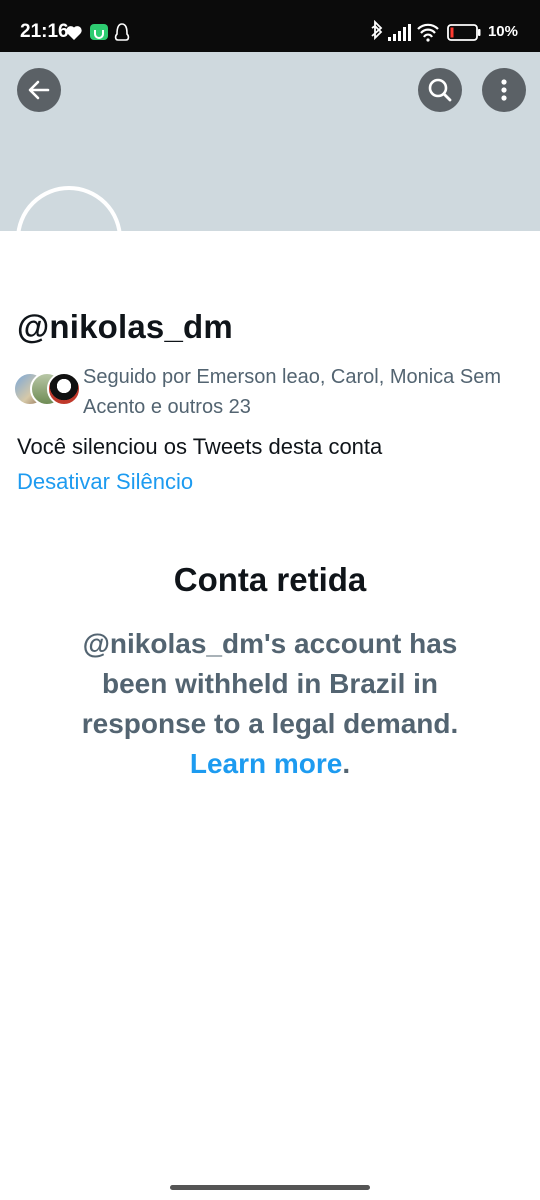  I want to click on penguin-icon, so click(122, 32).